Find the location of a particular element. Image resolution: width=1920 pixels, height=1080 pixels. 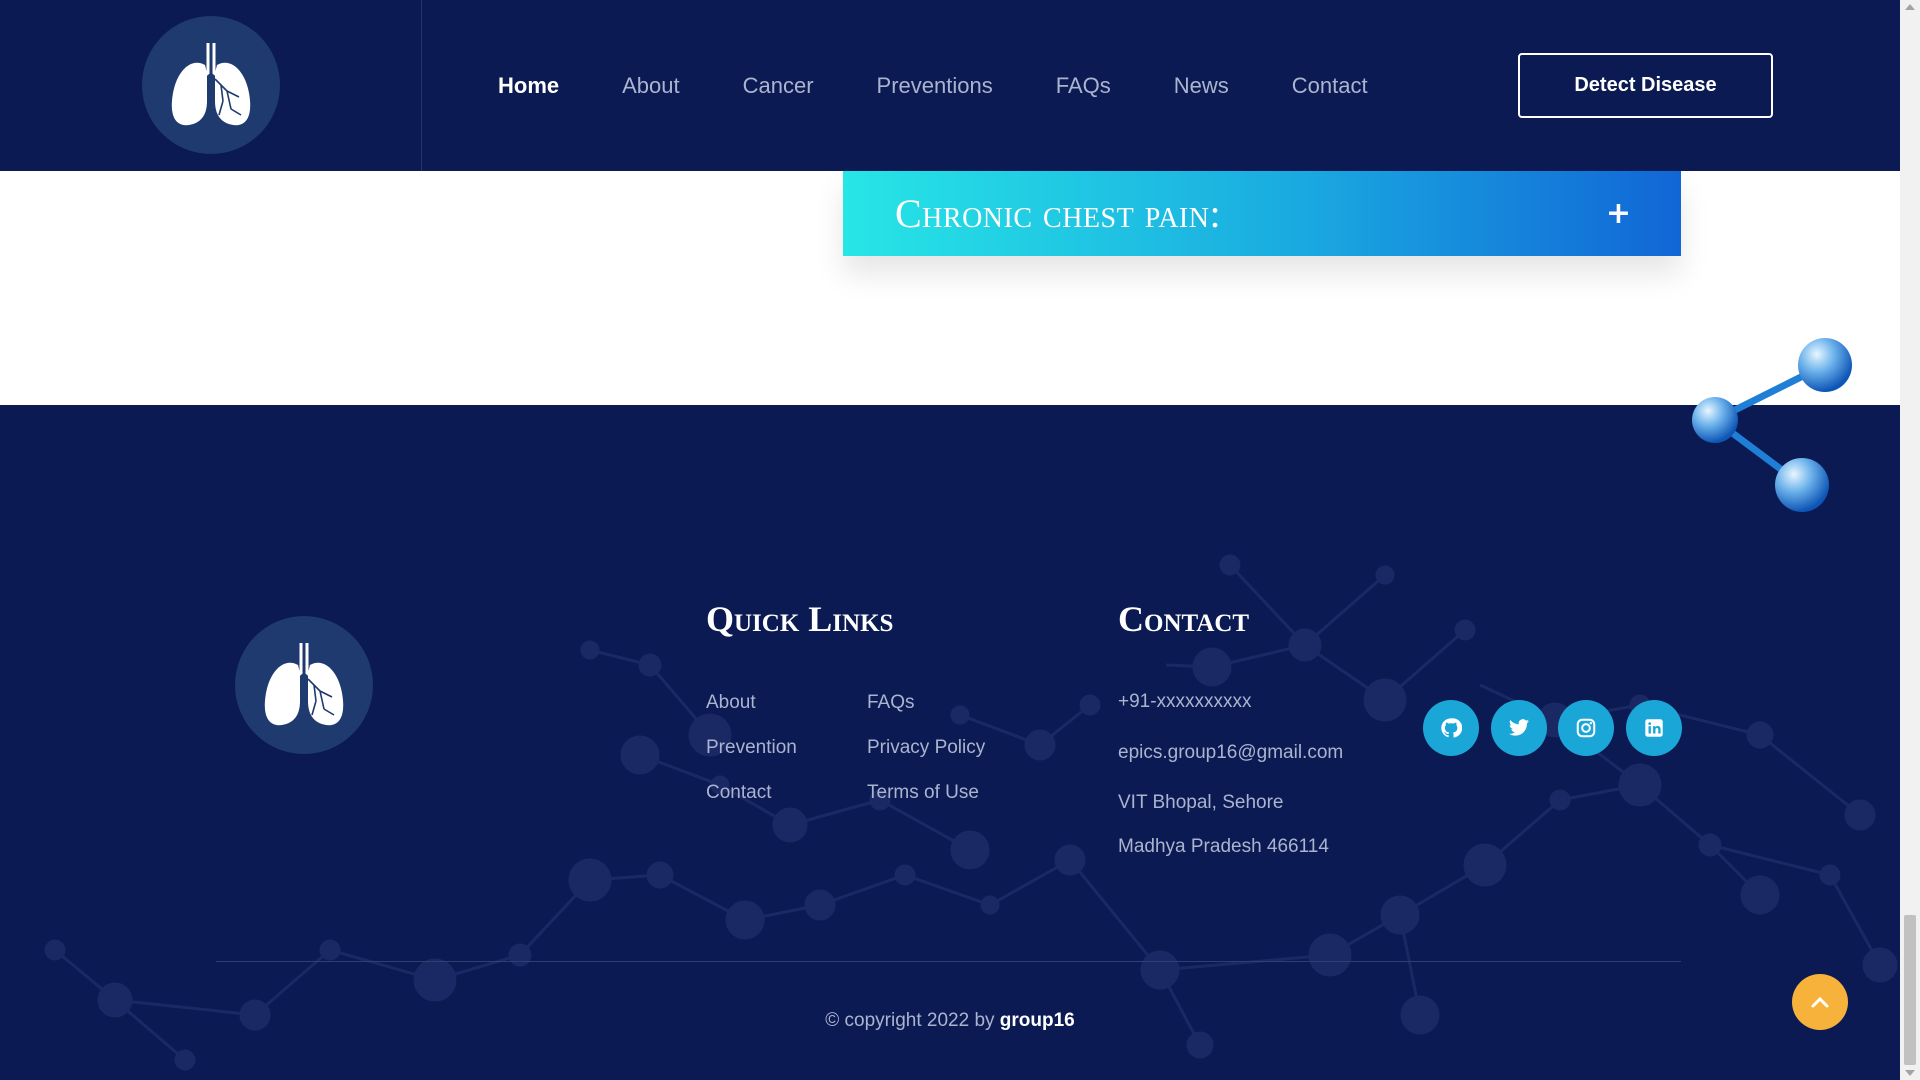

quick-links-heading: Quick Links is located at coordinates (800, 619).